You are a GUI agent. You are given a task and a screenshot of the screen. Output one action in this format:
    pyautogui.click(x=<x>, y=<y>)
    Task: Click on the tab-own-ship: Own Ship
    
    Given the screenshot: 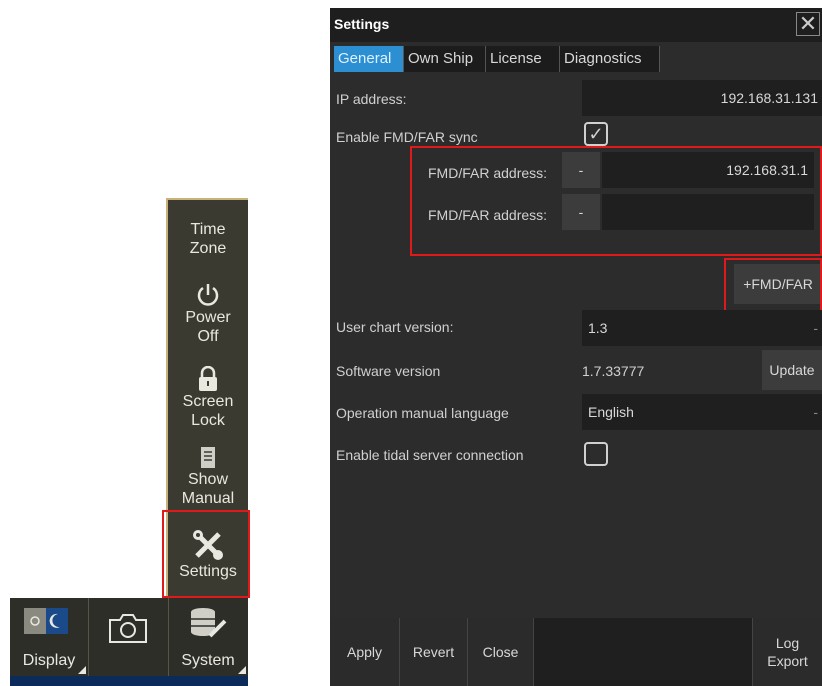 What is the action you would take?
    pyautogui.click(x=445, y=59)
    